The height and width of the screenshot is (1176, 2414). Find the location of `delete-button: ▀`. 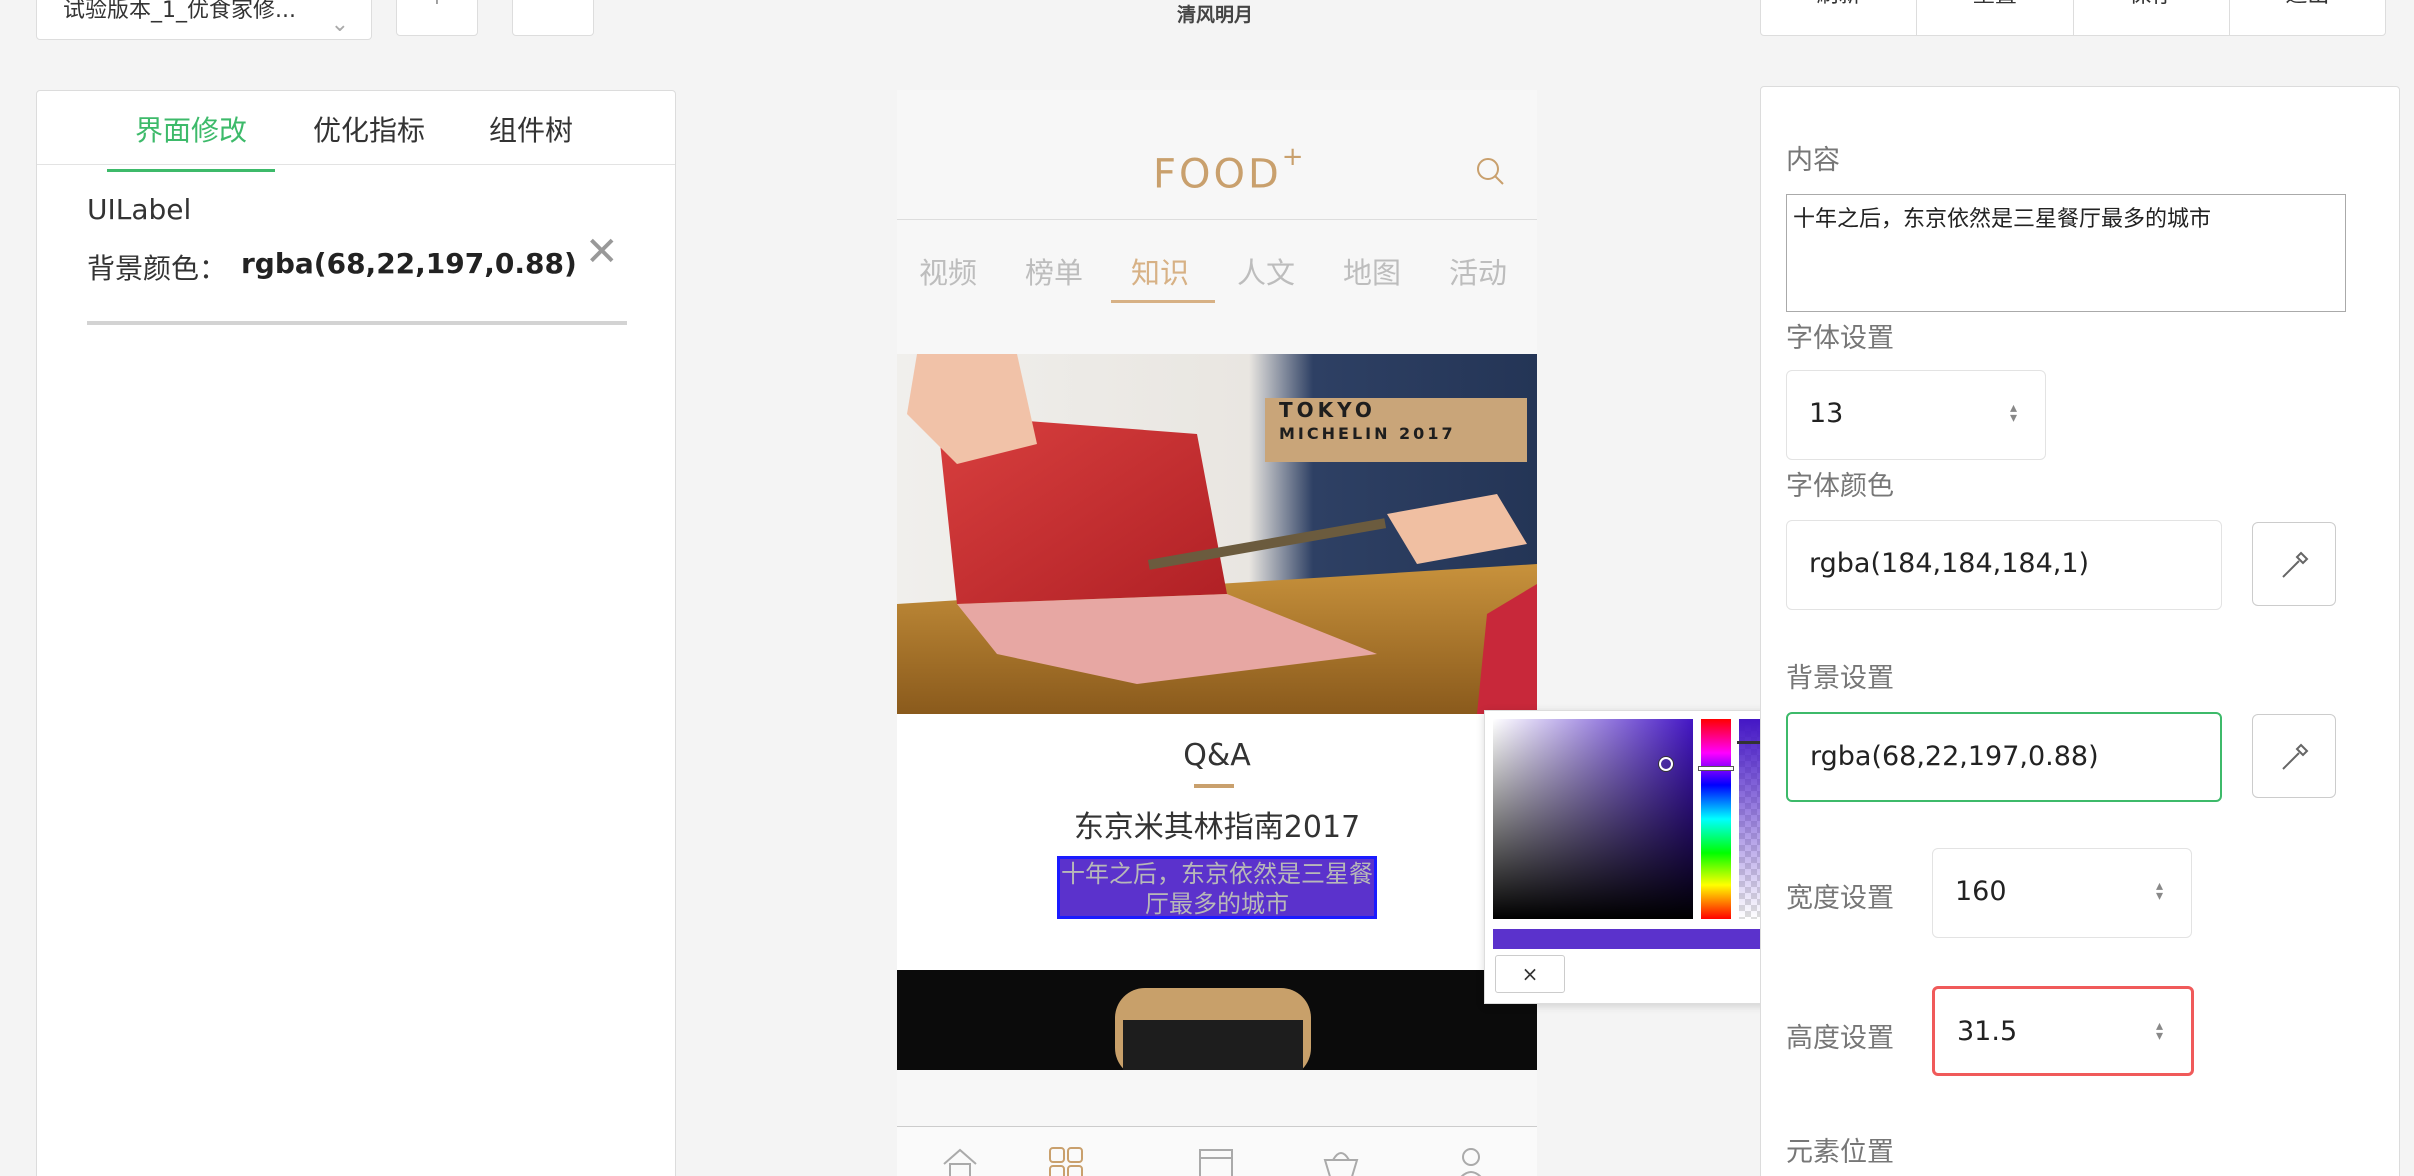

delete-button: ▀ is located at coordinates (553, 18).